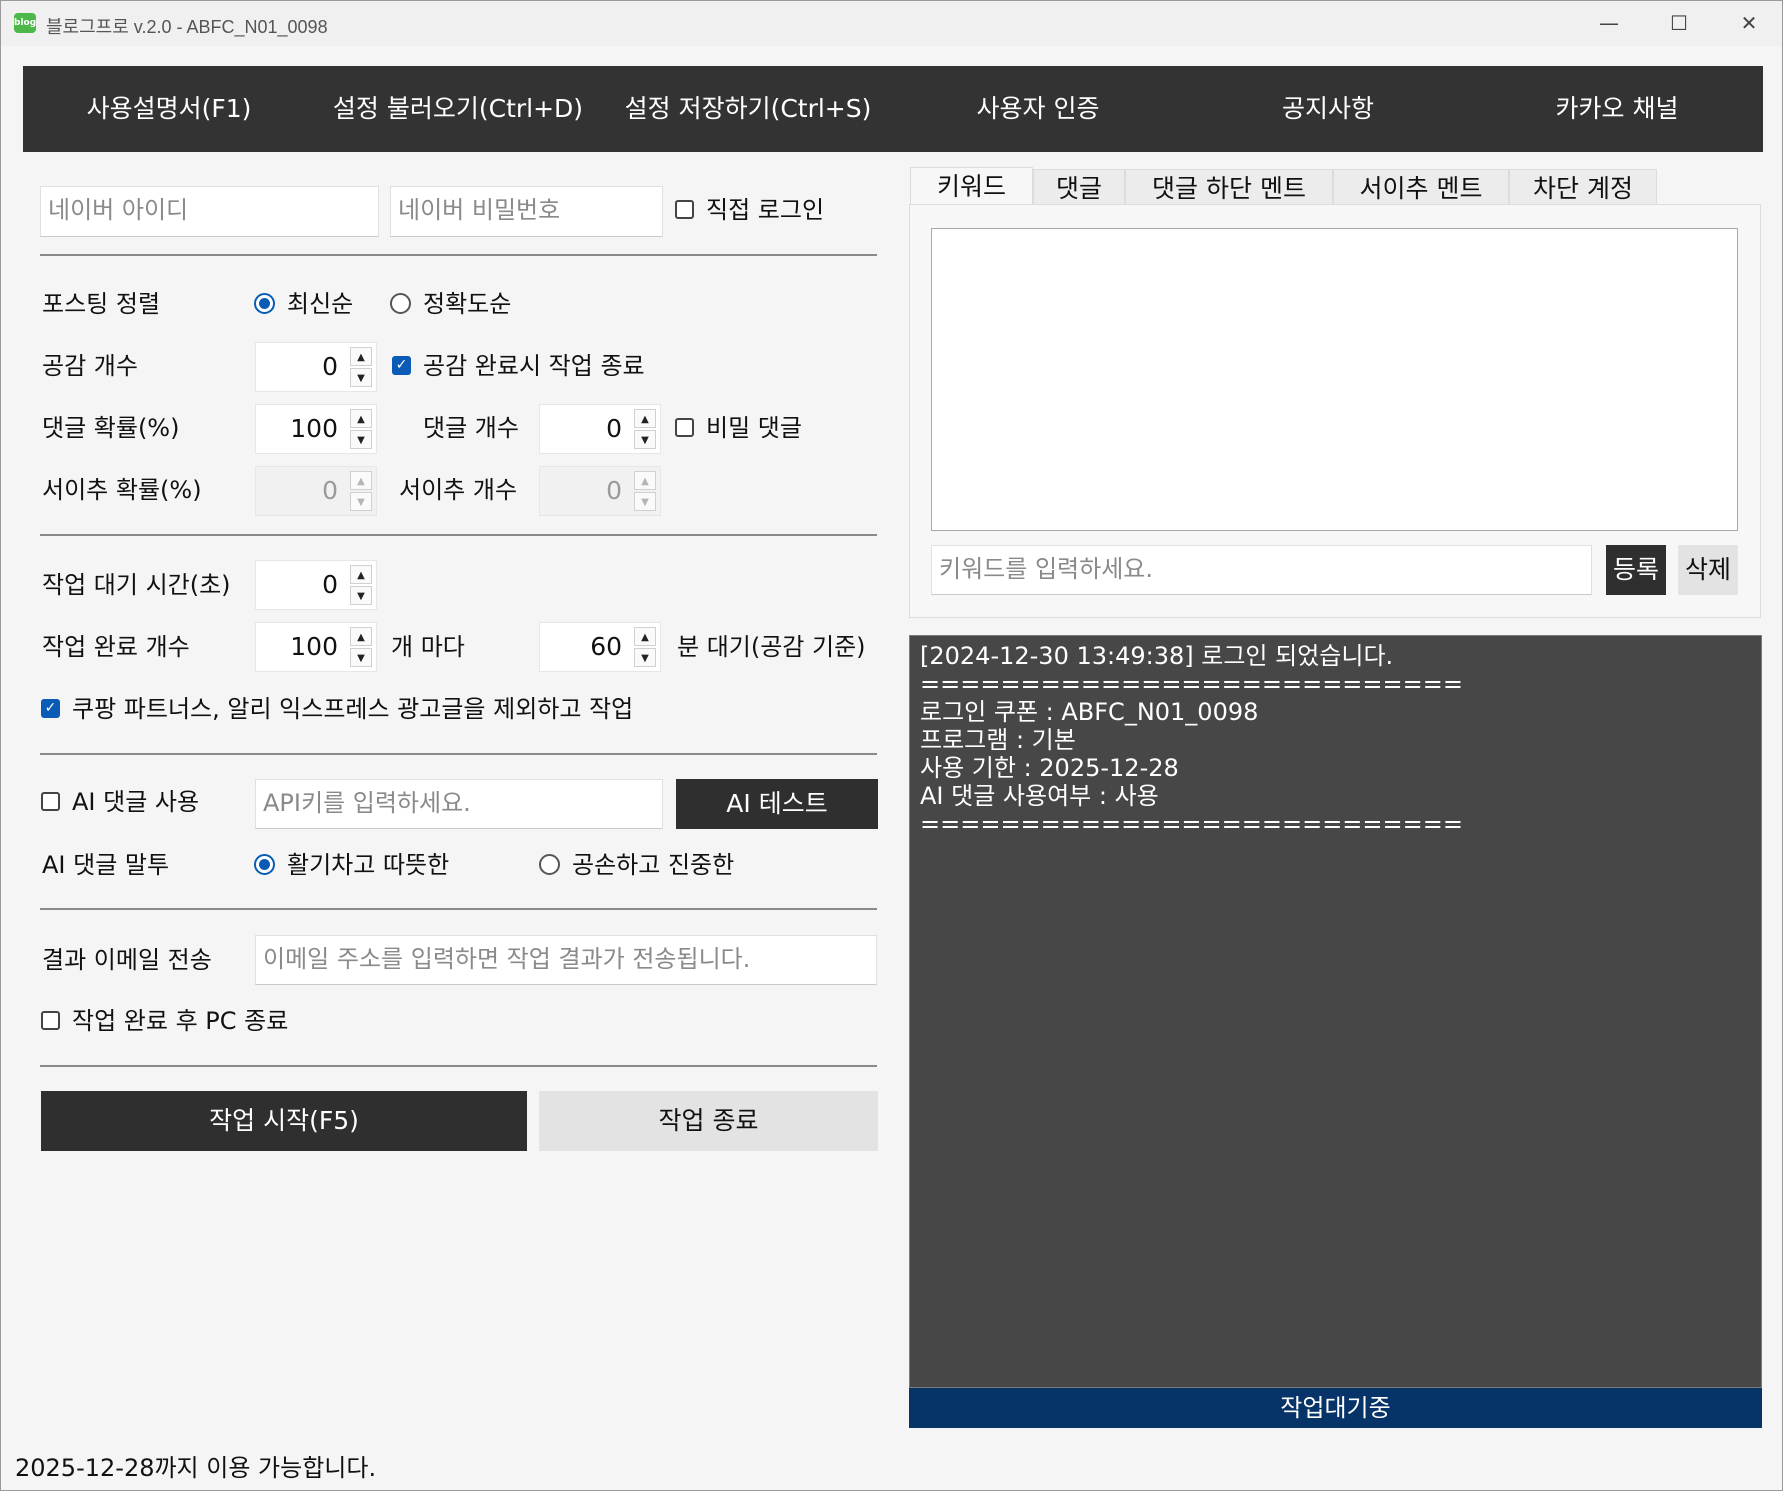 The width and height of the screenshot is (1783, 1491). Describe the element at coordinates (320, 304) in the screenshot. I see `sort-latest-label: 최신순` at that location.